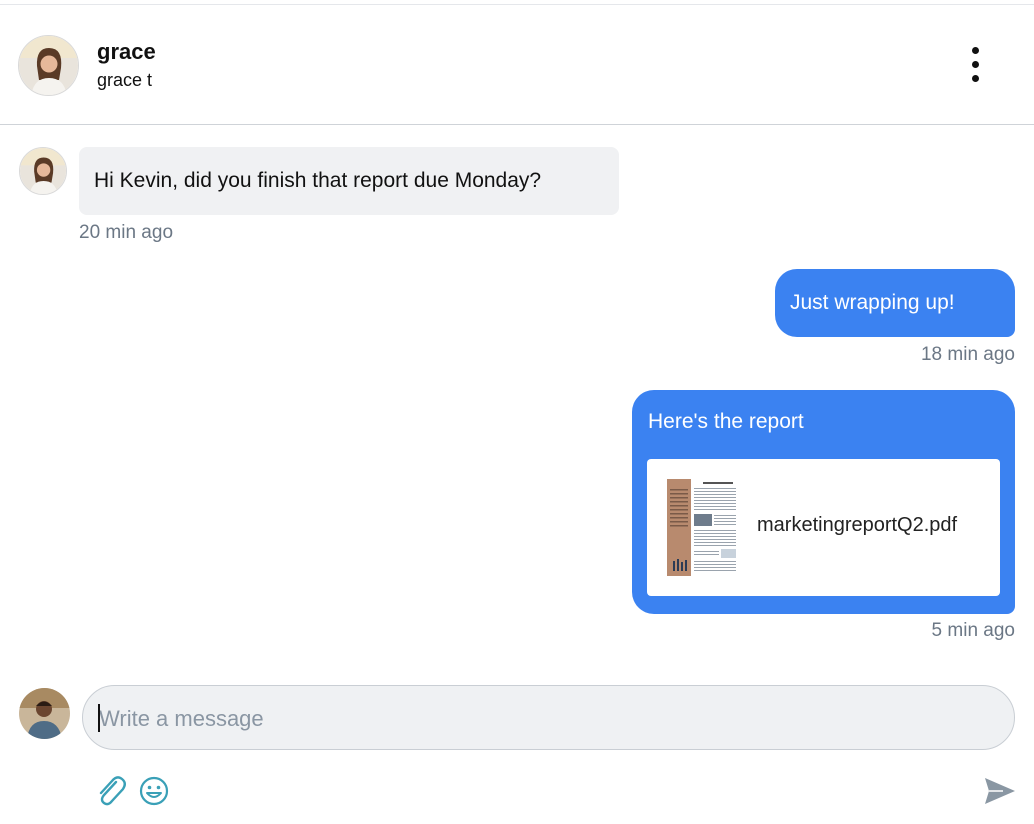  I want to click on chat-header: grace grace t, so click(517, 65).